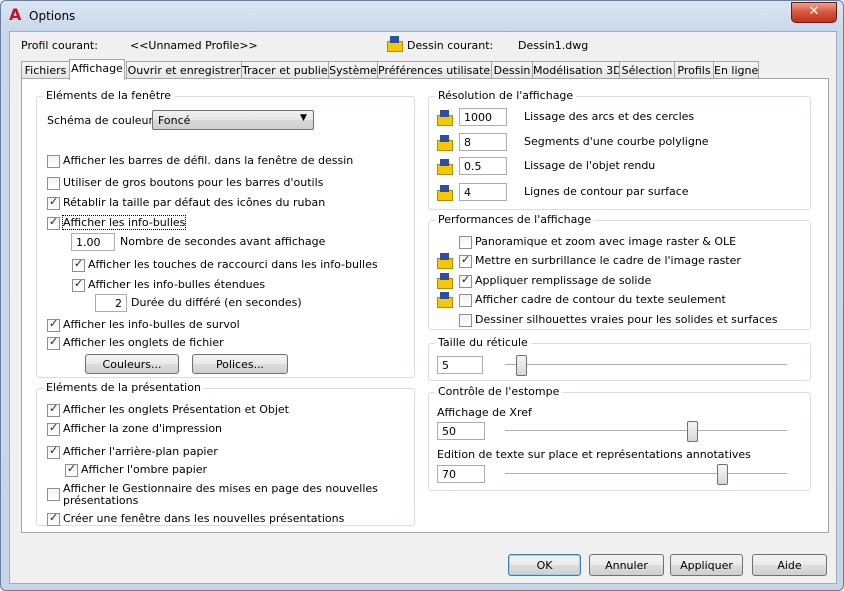  Describe the element at coordinates (177, 284) in the screenshot. I see `extended-tooltips-label: Afficher les info-bulles étendues` at that location.